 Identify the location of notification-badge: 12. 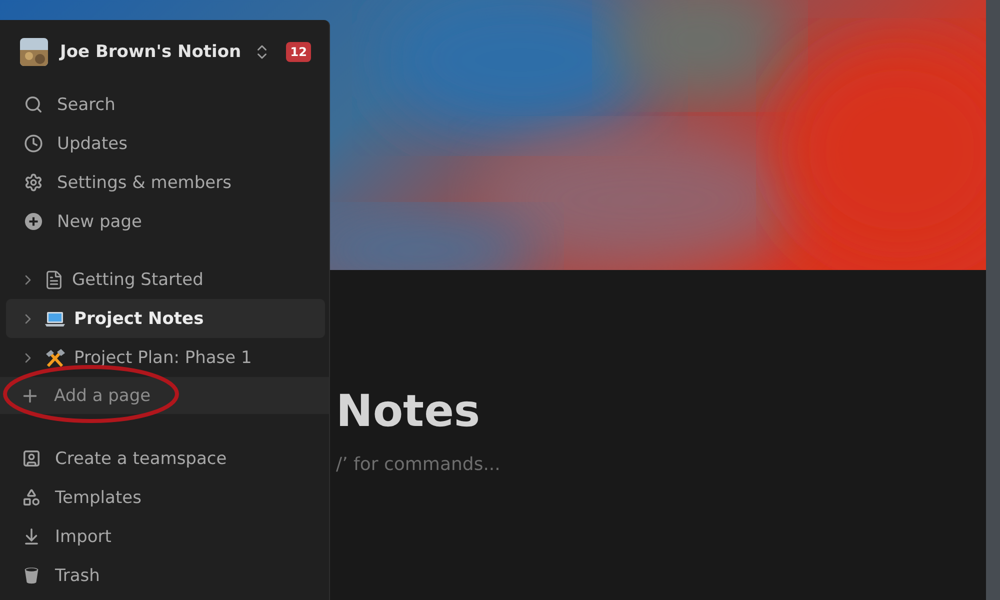
(298, 52).